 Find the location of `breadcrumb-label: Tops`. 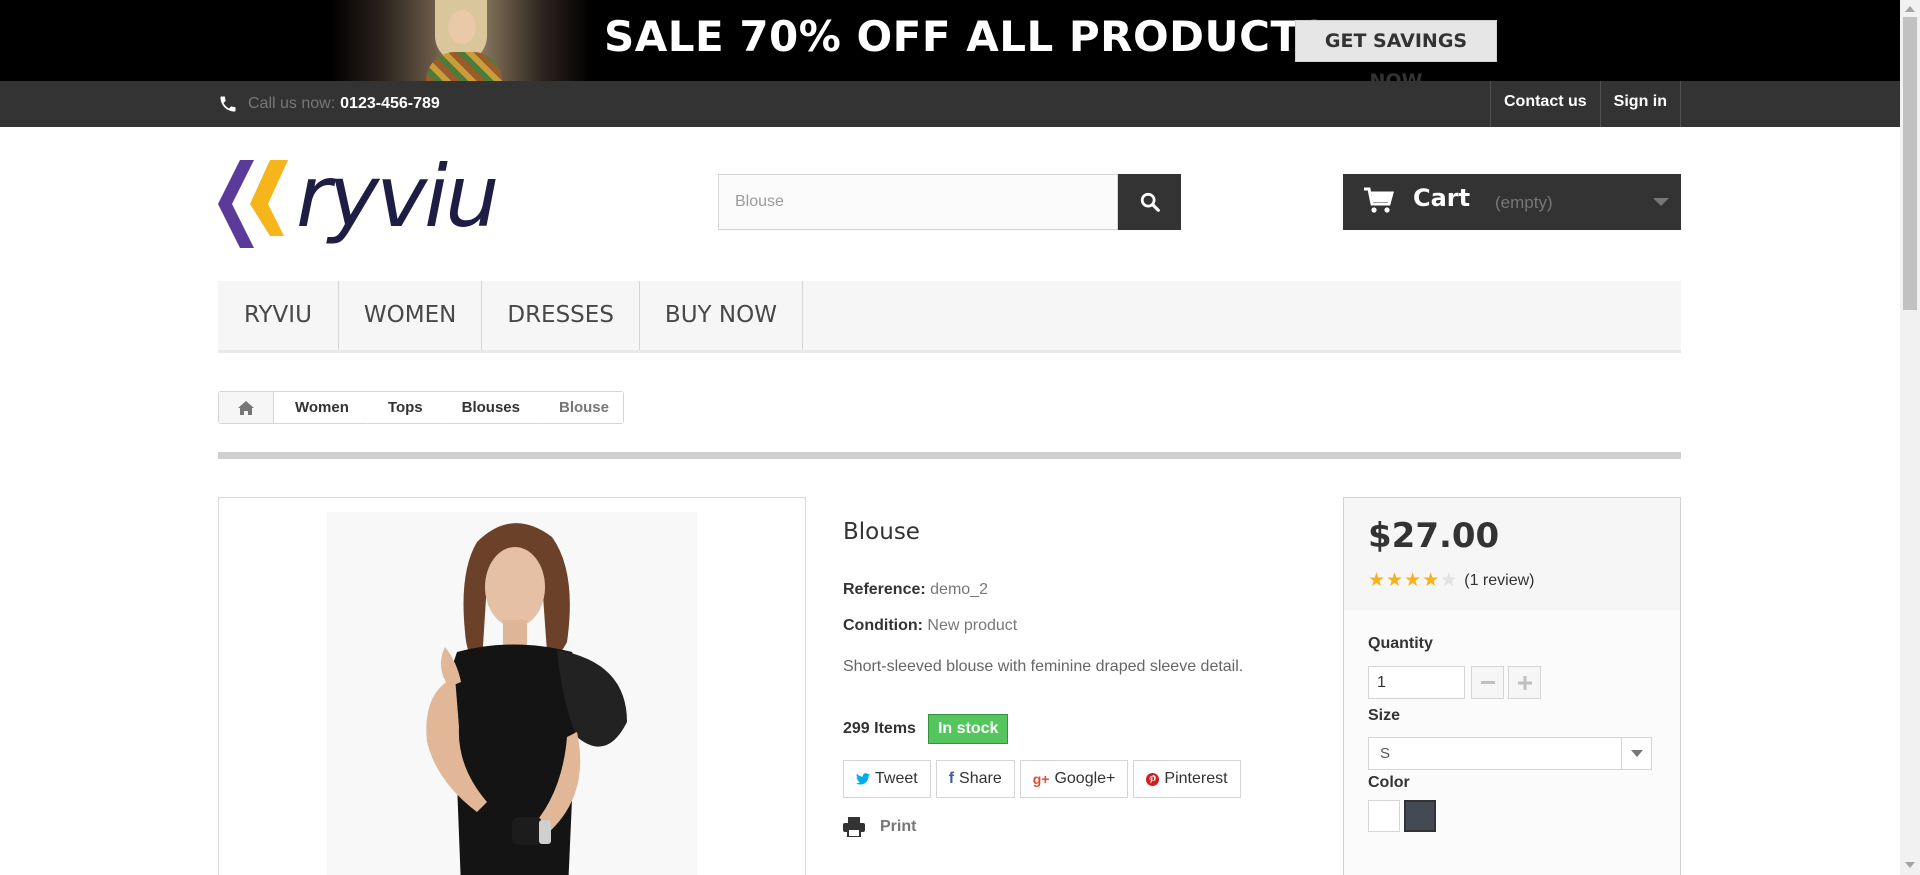

breadcrumb-label: Tops is located at coordinates (405, 407).